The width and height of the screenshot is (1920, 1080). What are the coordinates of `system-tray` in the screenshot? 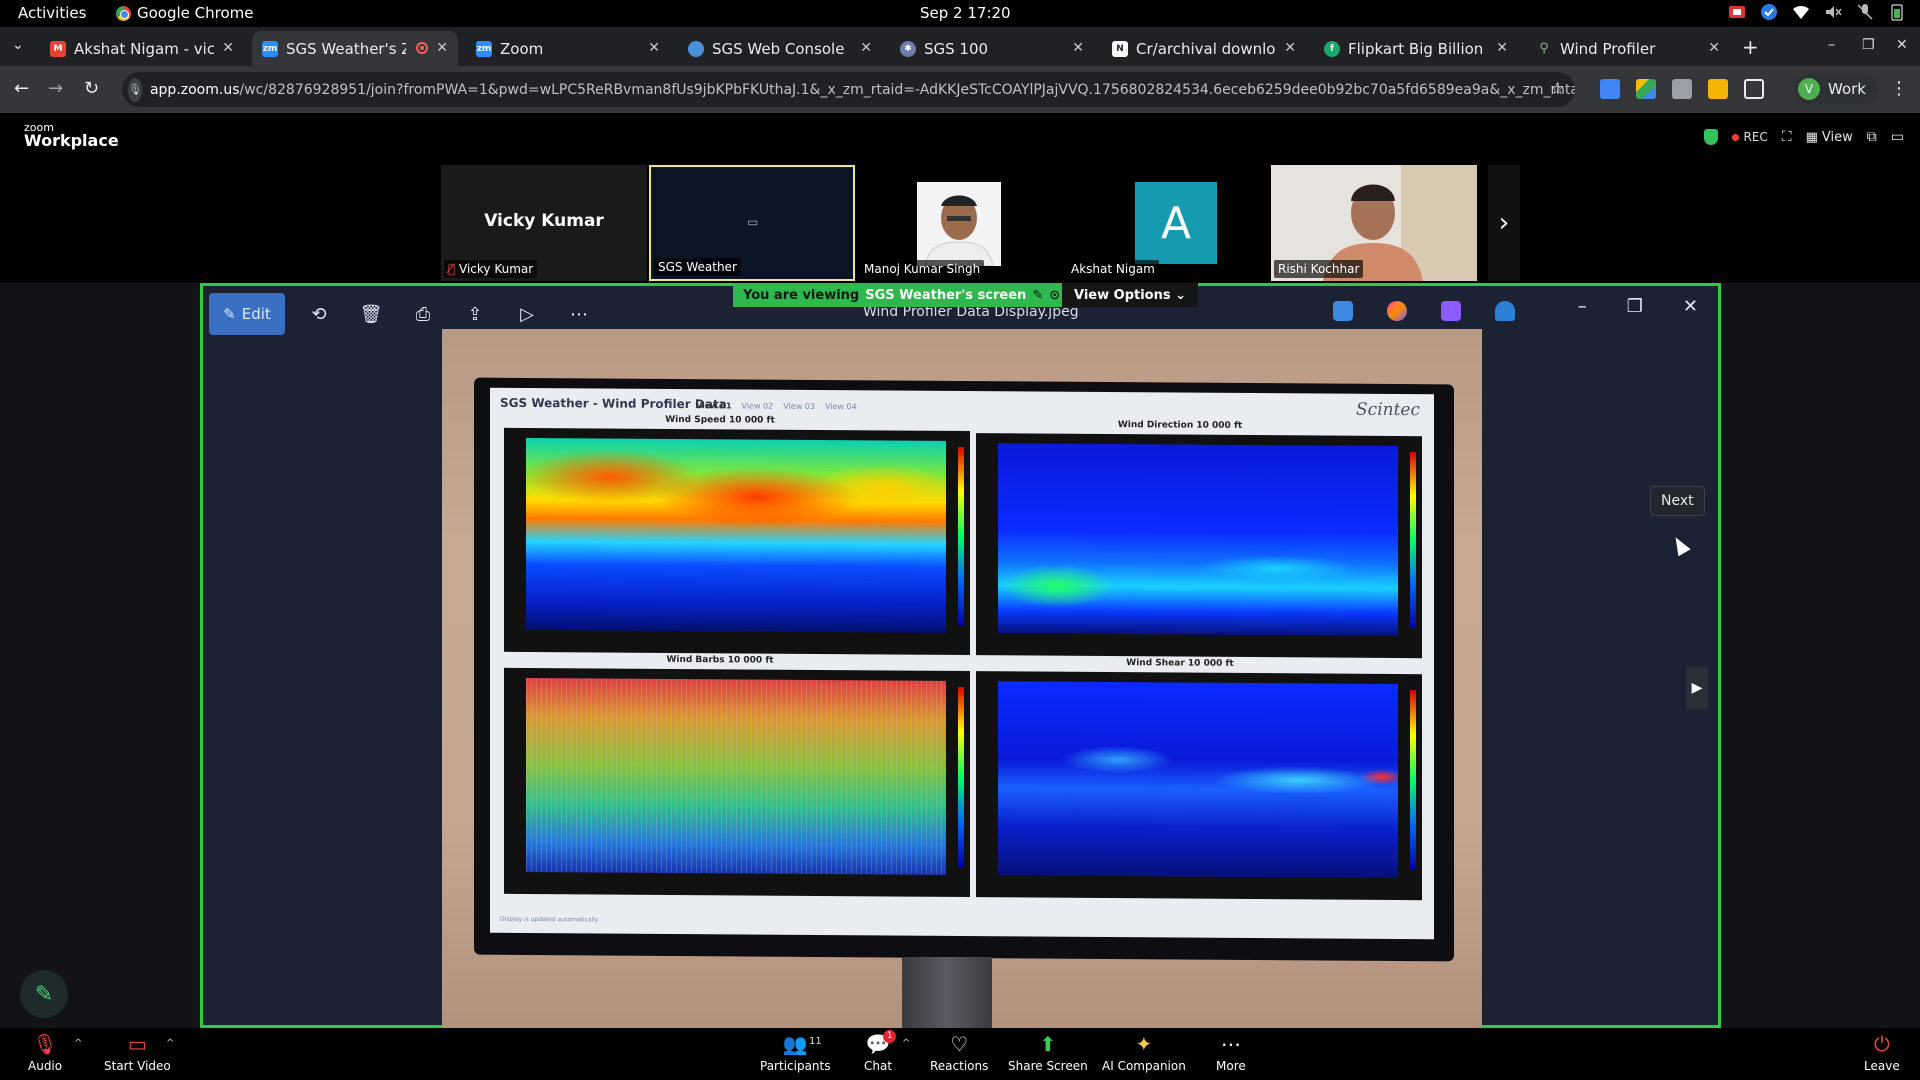 It's located at (1817, 12).